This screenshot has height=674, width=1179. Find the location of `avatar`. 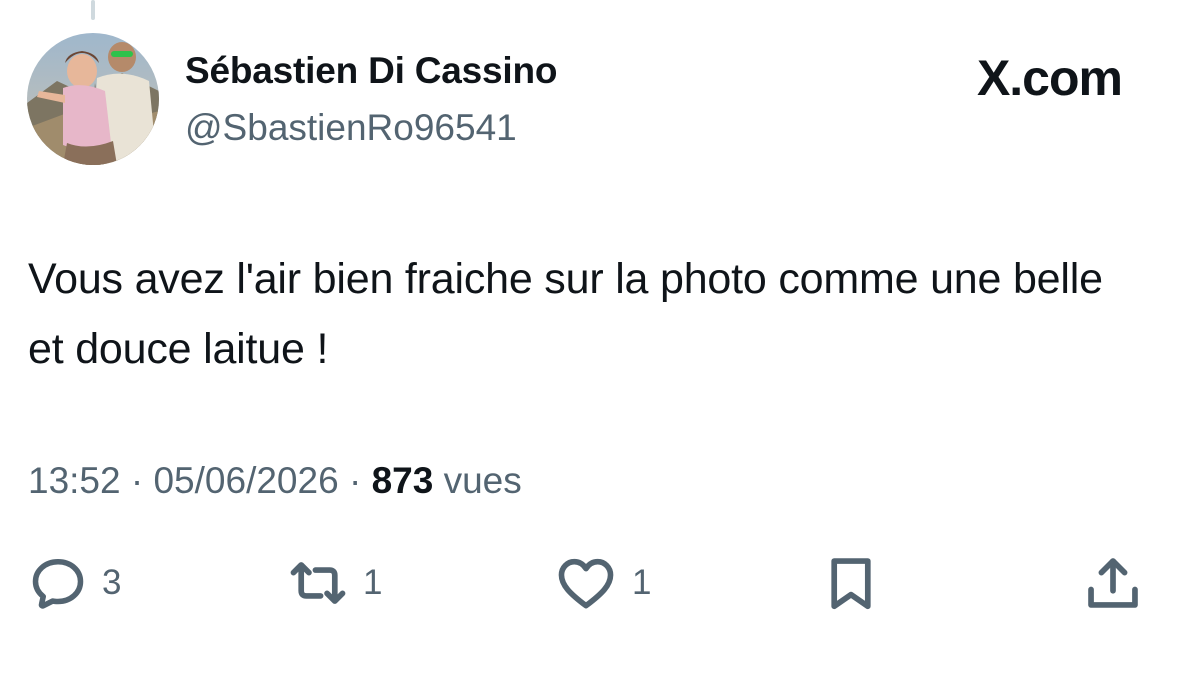

avatar is located at coordinates (93, 99).